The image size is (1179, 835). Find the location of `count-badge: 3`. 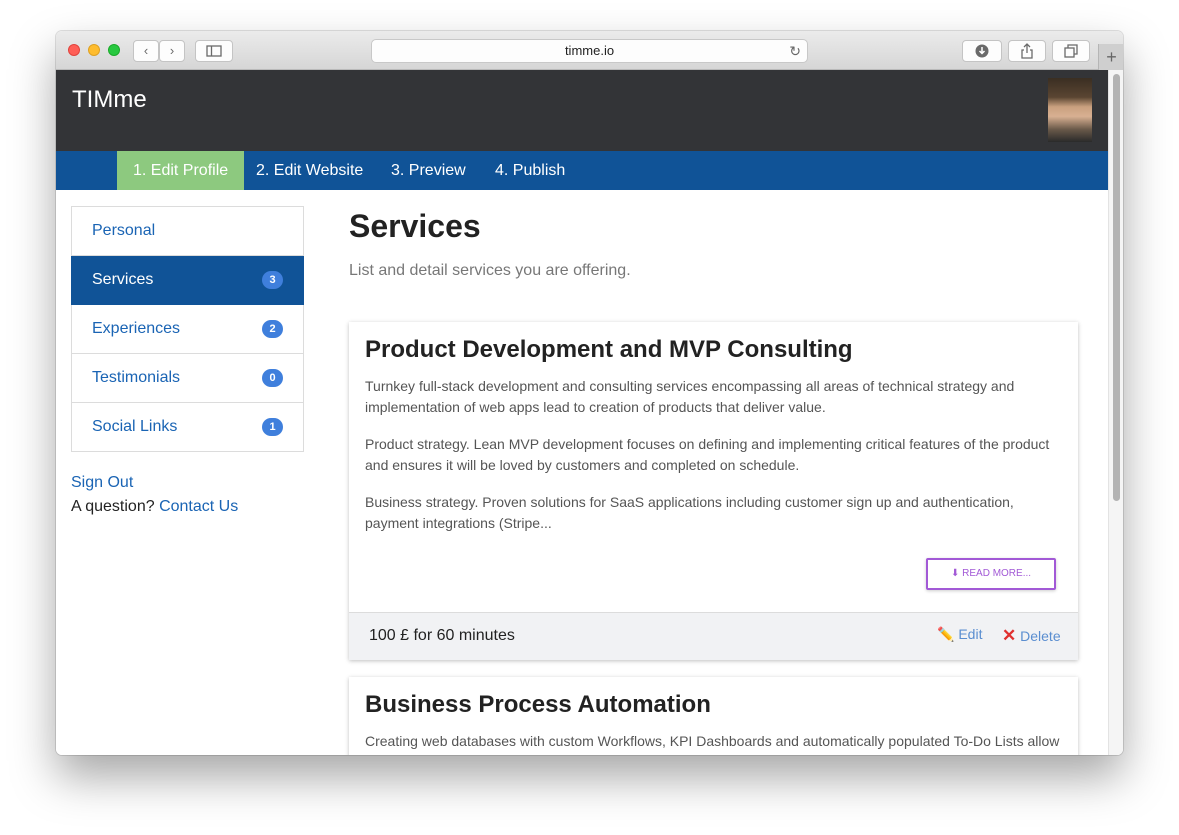

count-badge: 3 is located at coordinates (272, 280).